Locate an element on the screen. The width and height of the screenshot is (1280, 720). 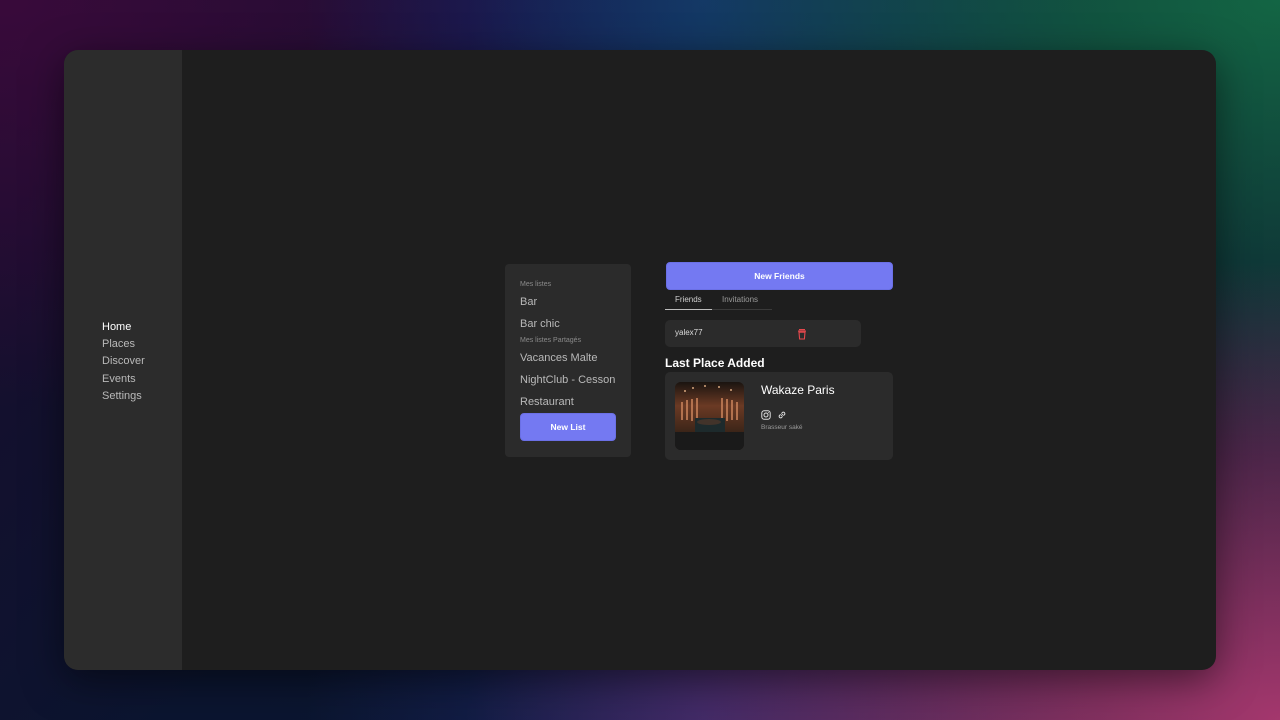
tab-invitations: Invitations is located at coordinates (742, 301).